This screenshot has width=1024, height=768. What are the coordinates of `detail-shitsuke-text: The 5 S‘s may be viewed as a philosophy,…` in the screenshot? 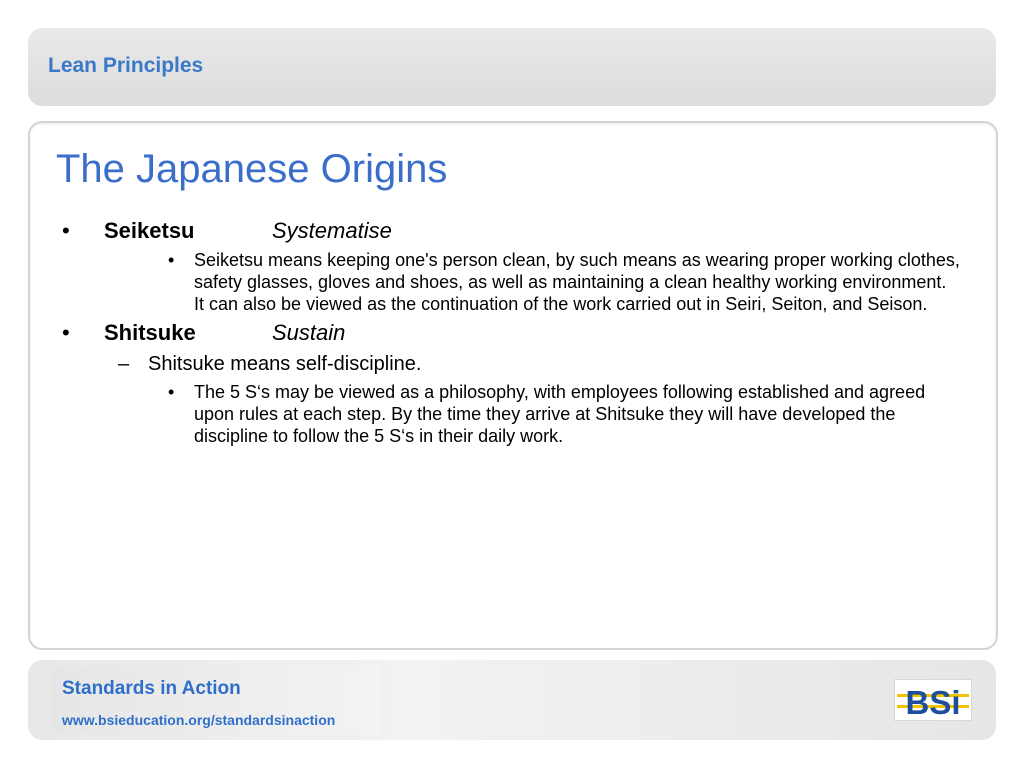 It's located at (560, 414).